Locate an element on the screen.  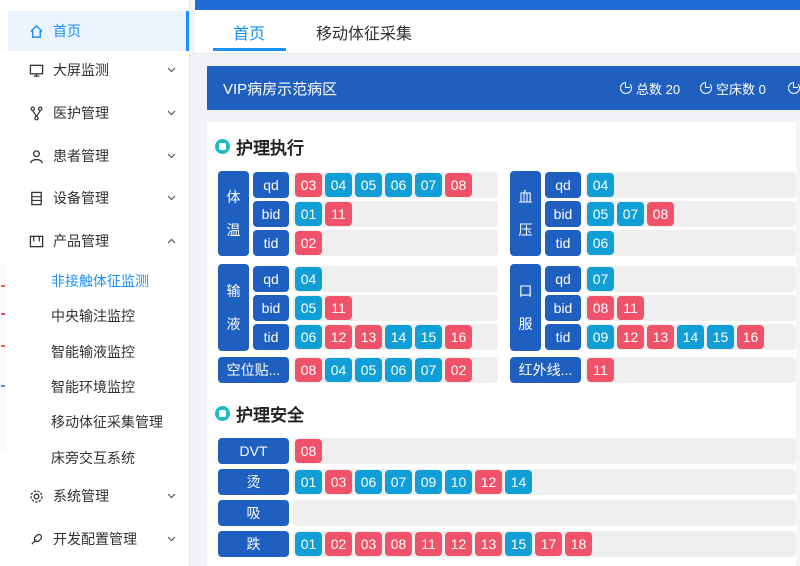
sidebar-item-device: 设备管理 is located at coordinates (94, 198).